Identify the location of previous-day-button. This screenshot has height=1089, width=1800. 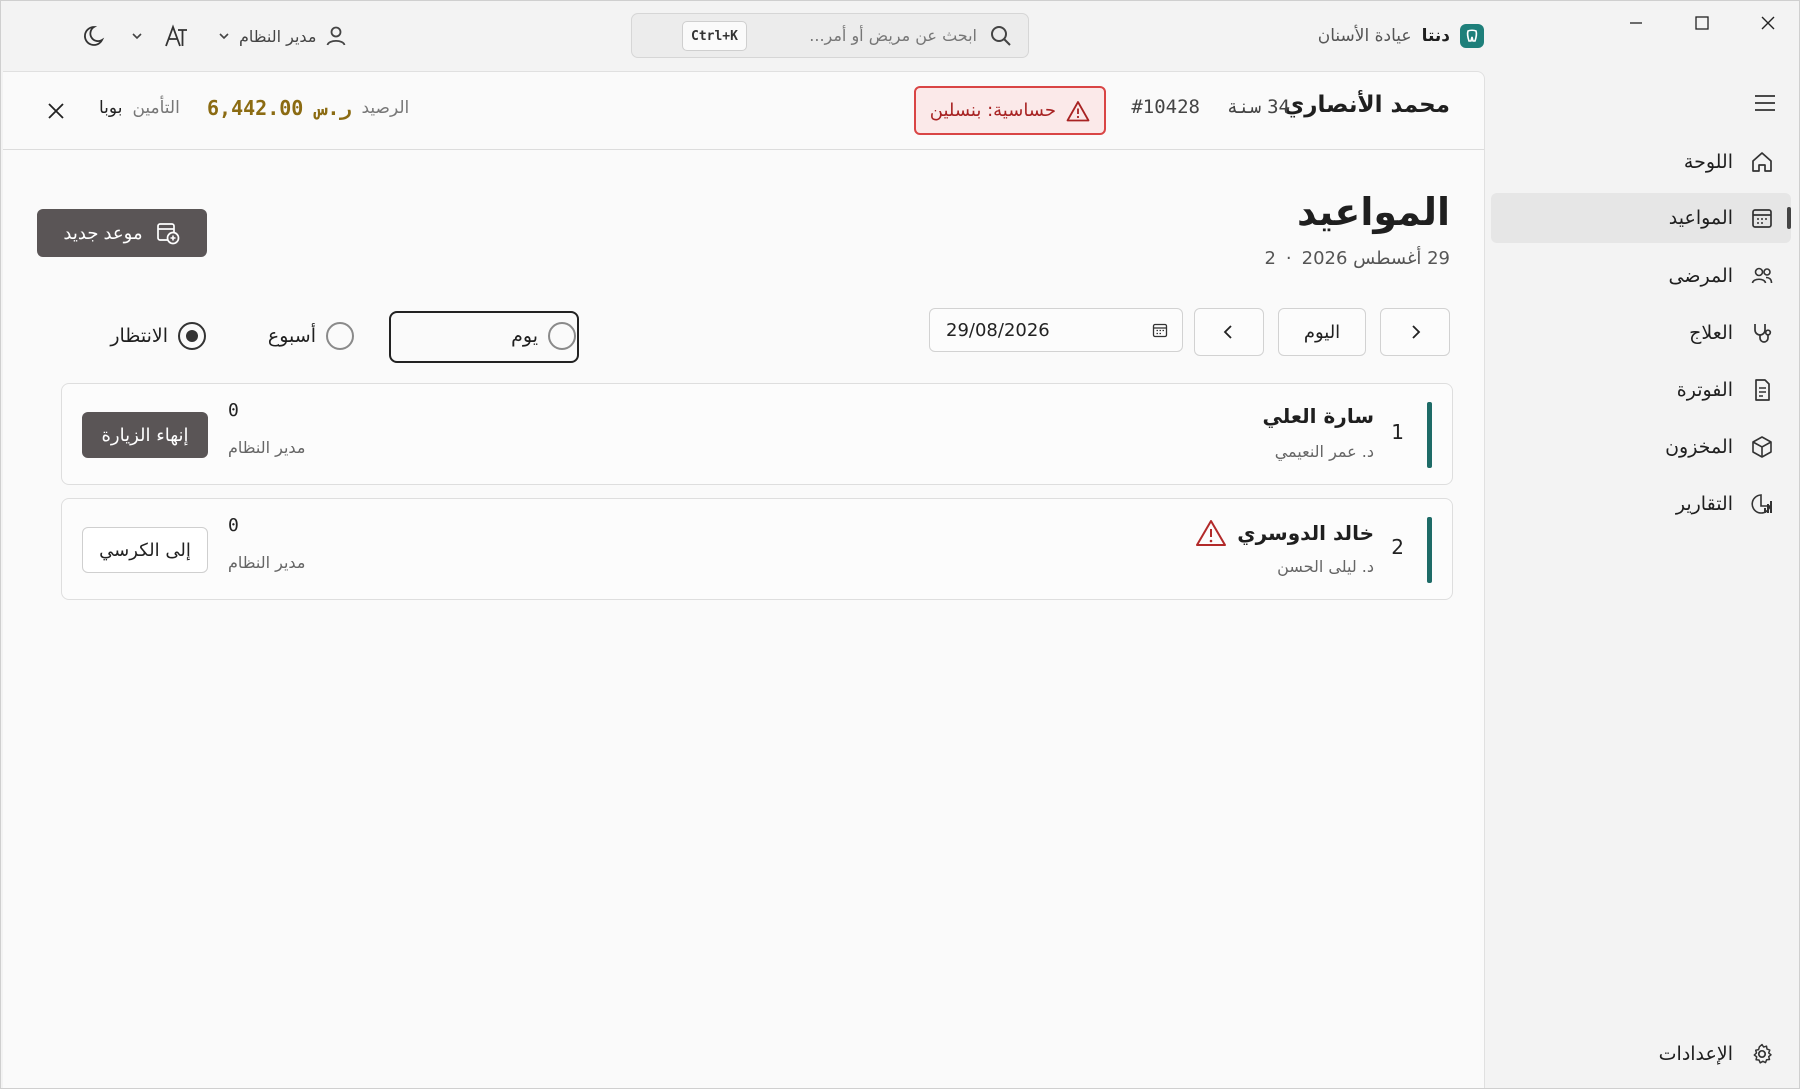
(1415, 332).